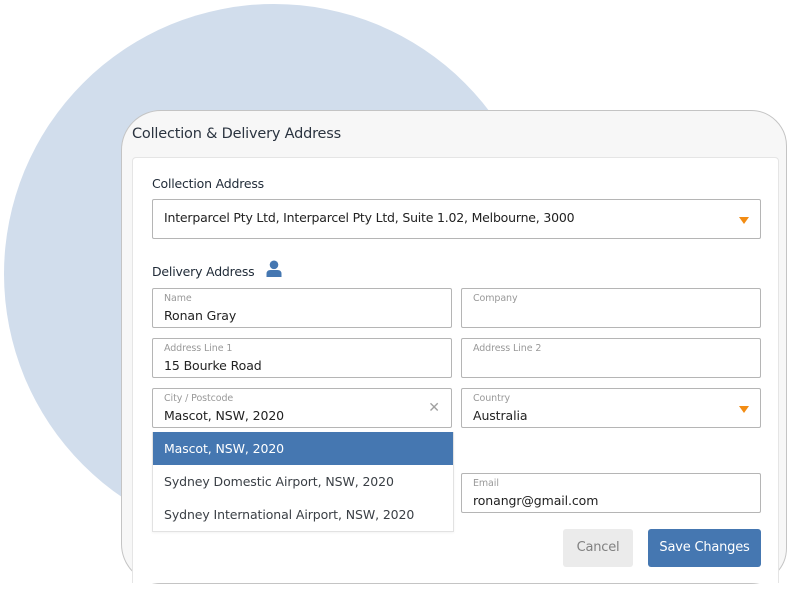 This screenshot has height=600, width=800. Describe the element at coordinates (200, 315) in the screenshot. I see `name-field-value: Ronan Gray` at that location.